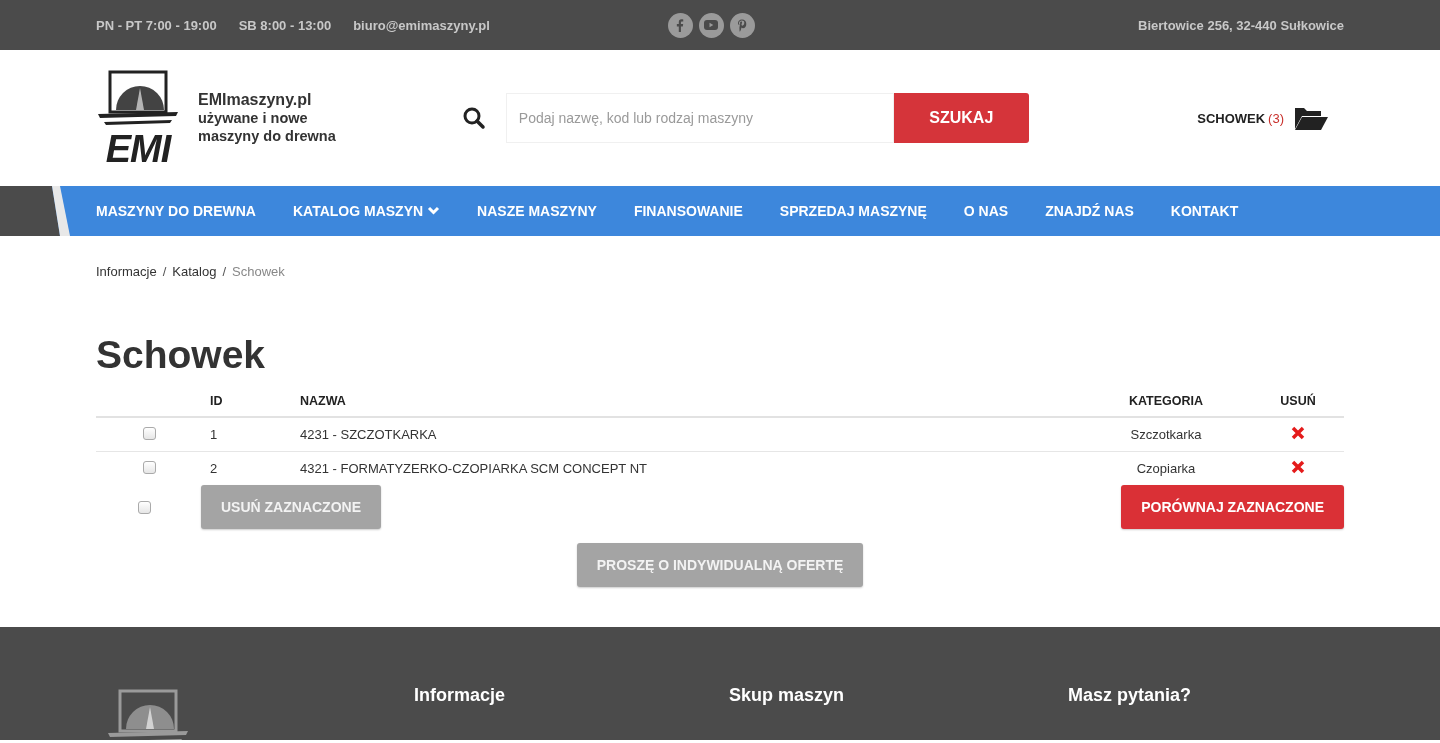  Describe the element at coordinates (421, 25) in the screenshot. I see `email-link: biuro@emimaszyny.pl` at that location.